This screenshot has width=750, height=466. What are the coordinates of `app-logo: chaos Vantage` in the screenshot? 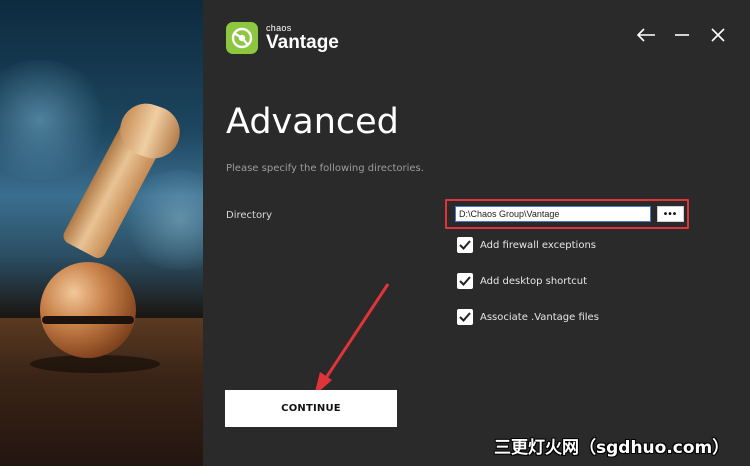 It's located at (282, 38).